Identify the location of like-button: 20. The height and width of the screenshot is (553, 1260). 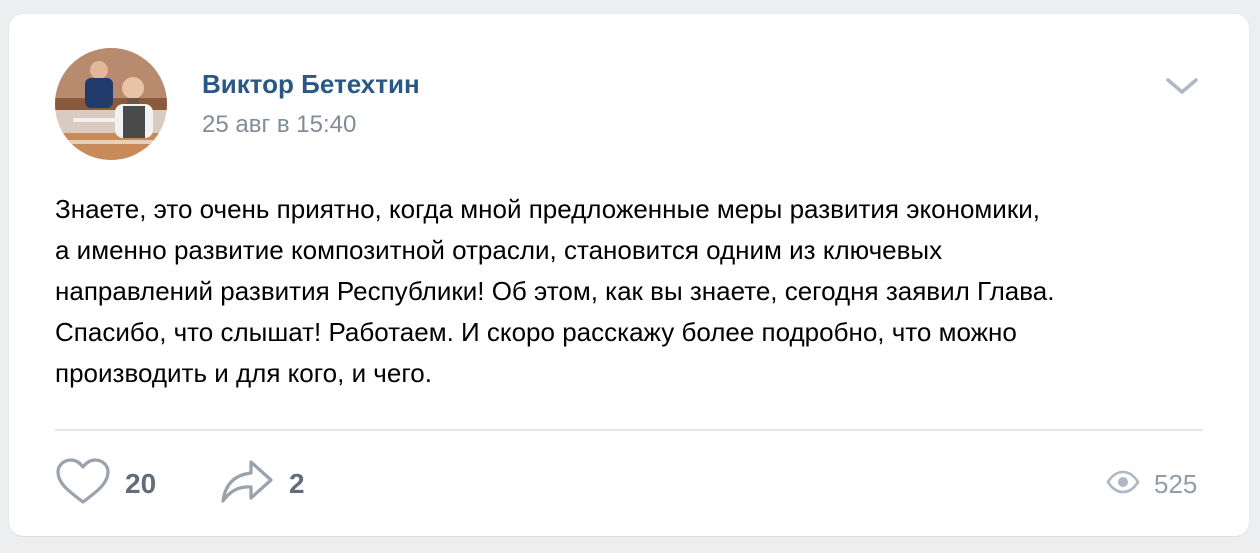
(106, 484).